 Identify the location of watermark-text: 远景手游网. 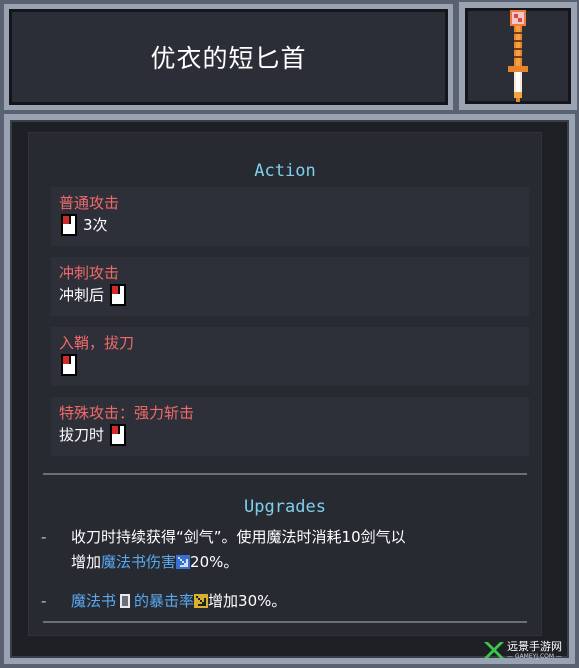
(534, 646).